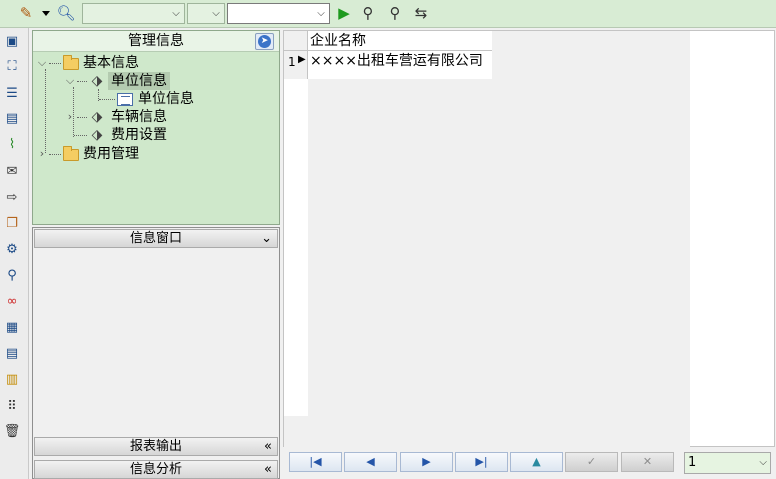  I want to click on chevron-right-icon: ➤, so click(264, 41).